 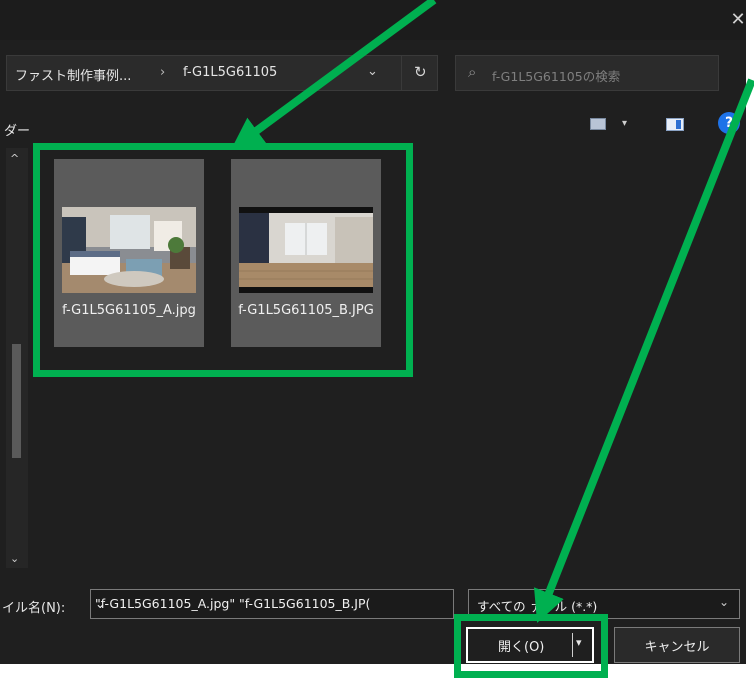 I want to click on title-bar: ✕, so click(x=373, y=20).